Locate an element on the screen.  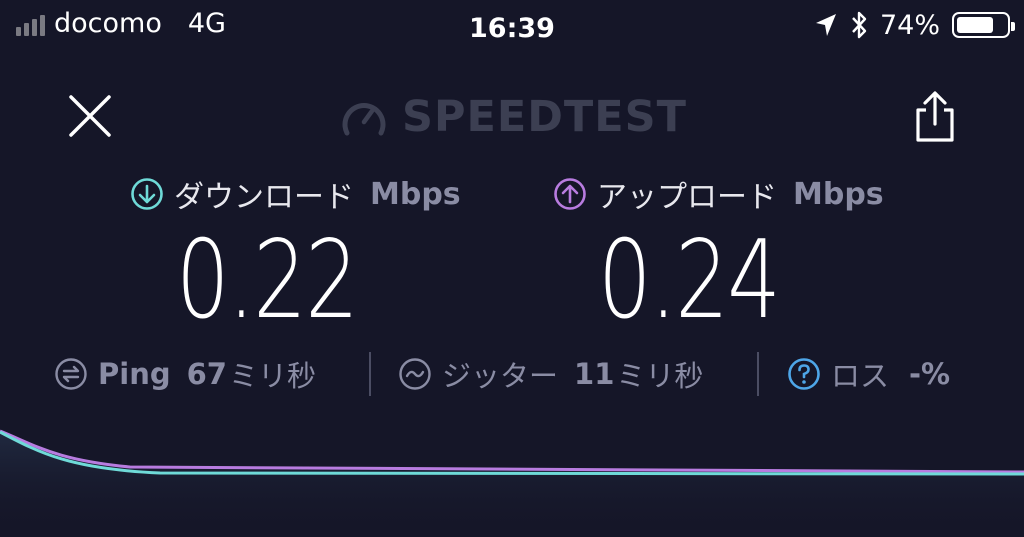
upload-label: アップロード Mbps is located at coordinates (718, 194).